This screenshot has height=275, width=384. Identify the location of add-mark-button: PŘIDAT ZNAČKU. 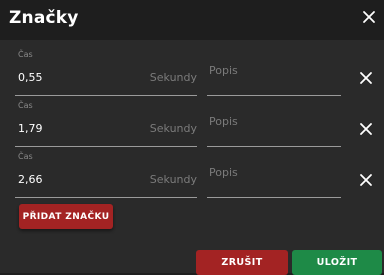
(66, 216).